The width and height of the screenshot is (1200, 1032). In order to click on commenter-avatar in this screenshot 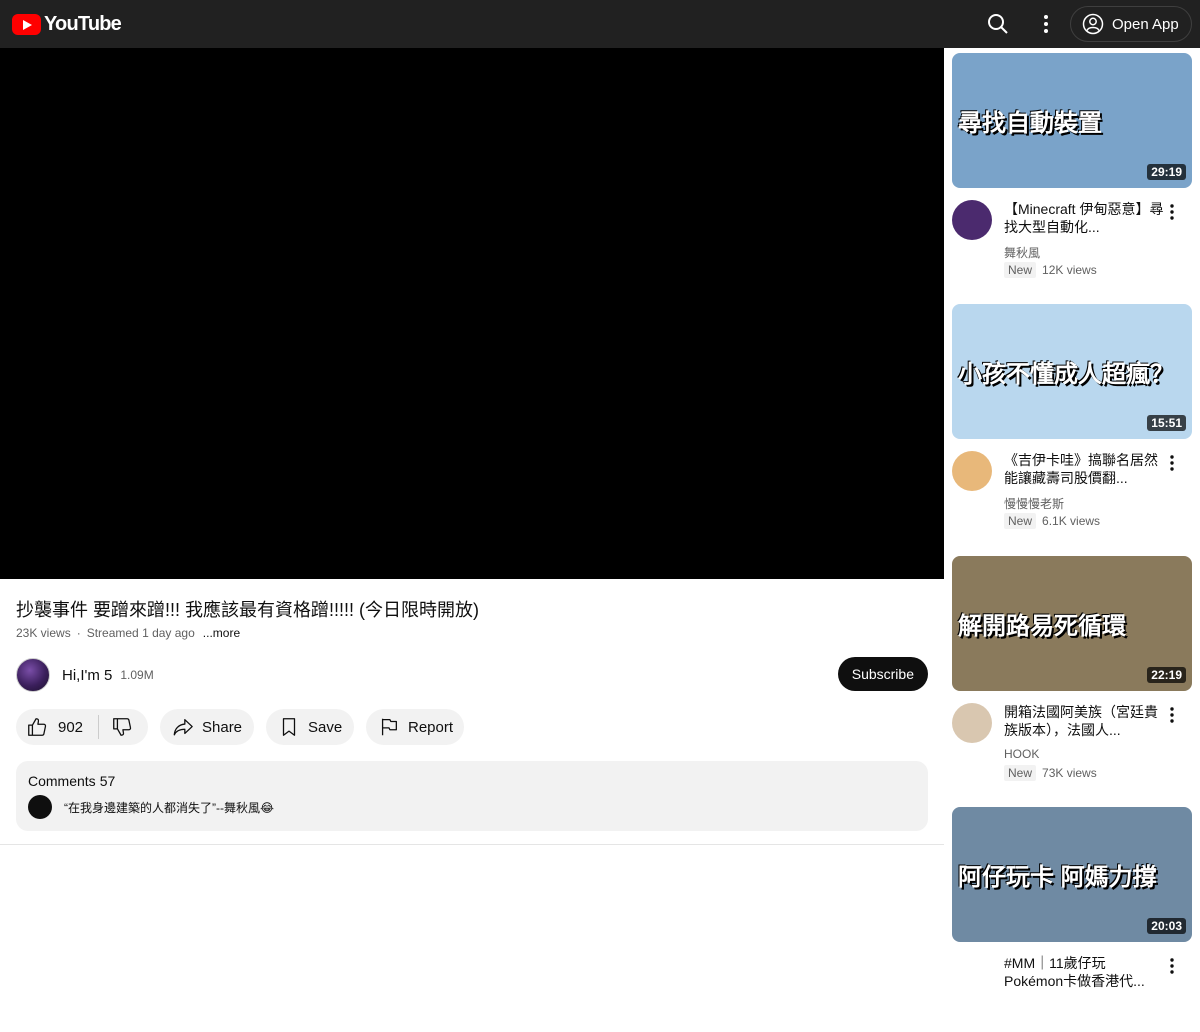, I will do `click(40, 807)`.